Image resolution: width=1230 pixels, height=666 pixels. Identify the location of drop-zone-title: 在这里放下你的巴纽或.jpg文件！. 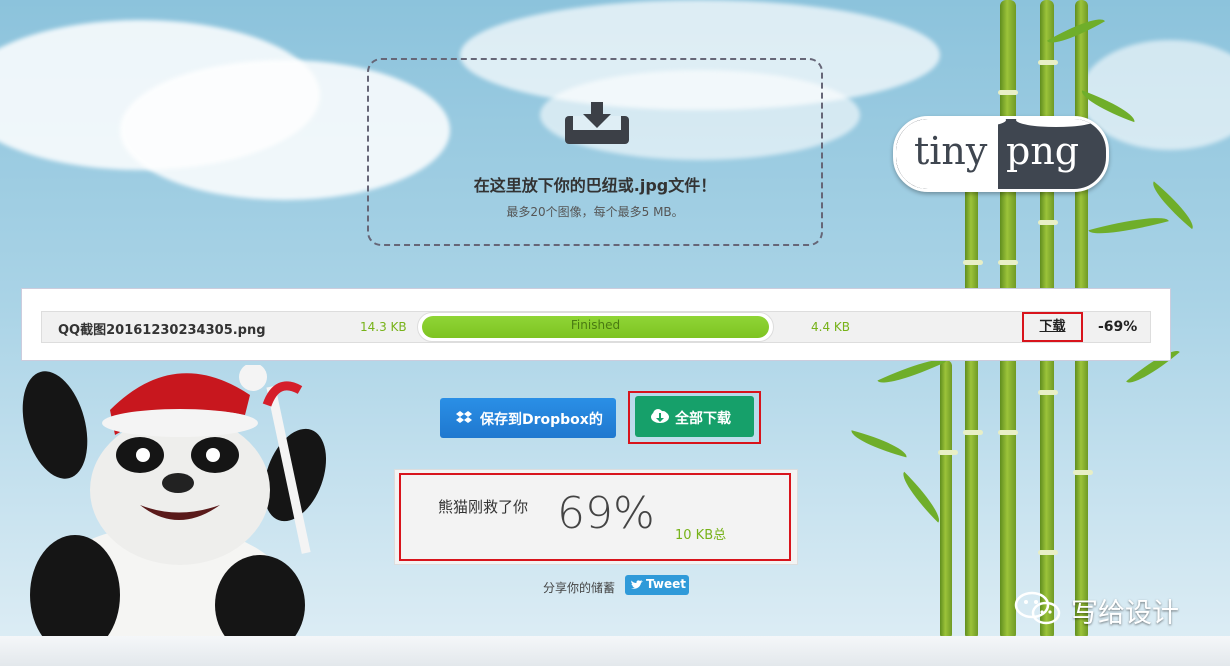
(595, 185).